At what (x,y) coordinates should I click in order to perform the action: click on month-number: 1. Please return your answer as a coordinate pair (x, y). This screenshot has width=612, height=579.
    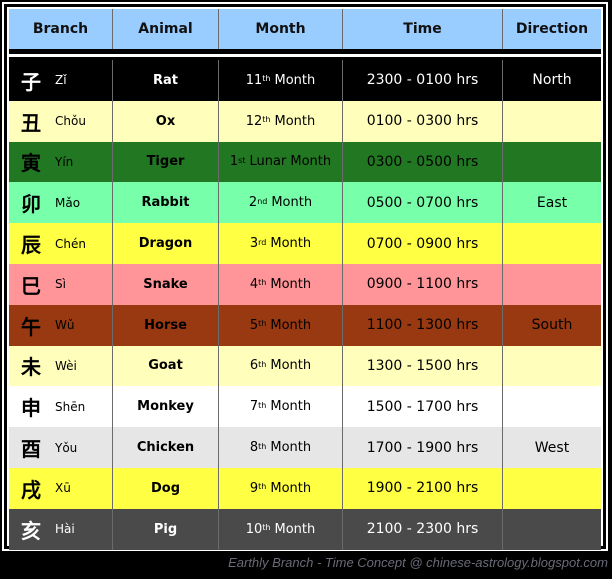
    Looking at the image, I should click on (234, 162).